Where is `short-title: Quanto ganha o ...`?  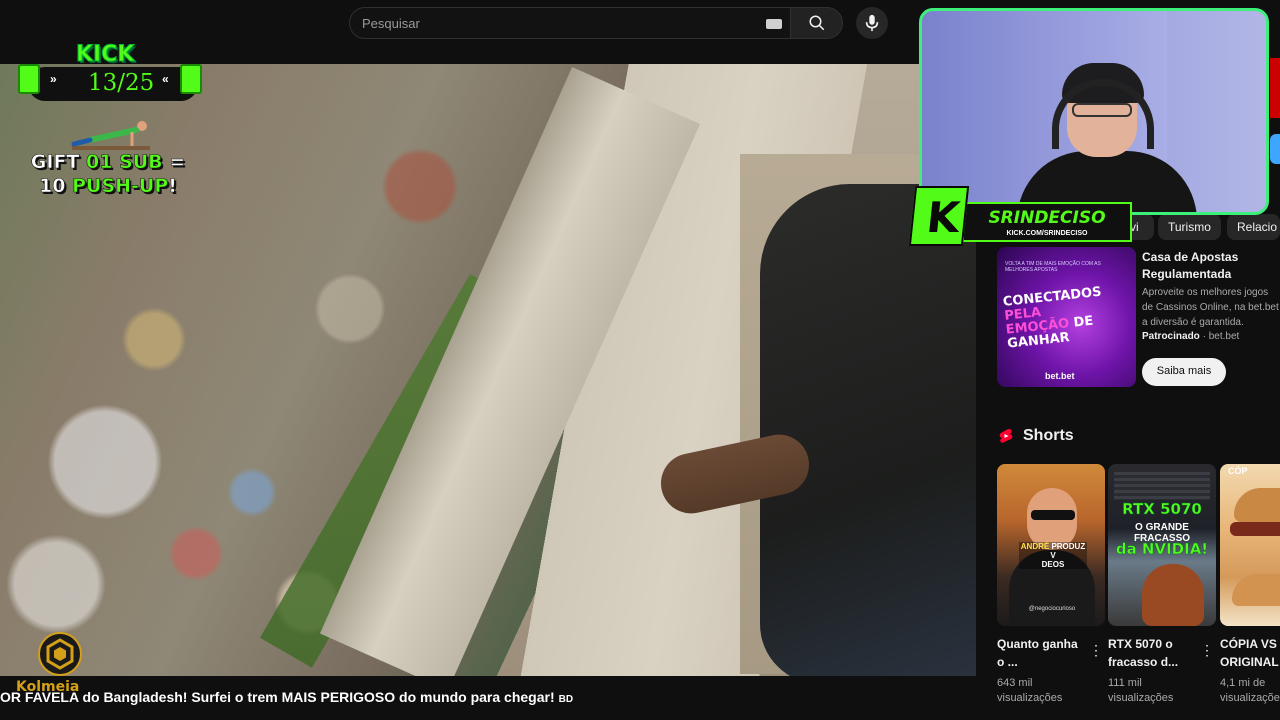
short-title: Quanto ganha o ... is located at coordinates (1042, 653).